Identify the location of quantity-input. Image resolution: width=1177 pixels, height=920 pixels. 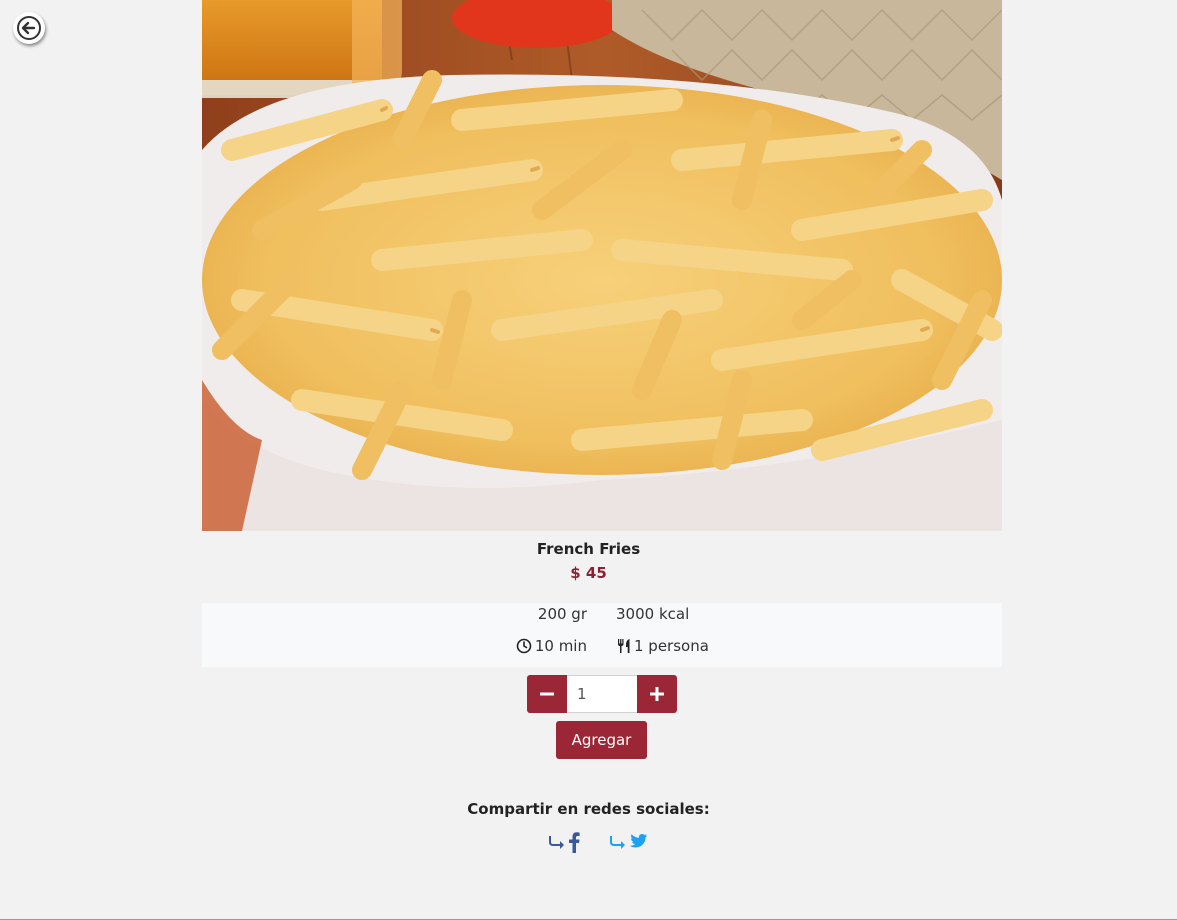
(602, 694).